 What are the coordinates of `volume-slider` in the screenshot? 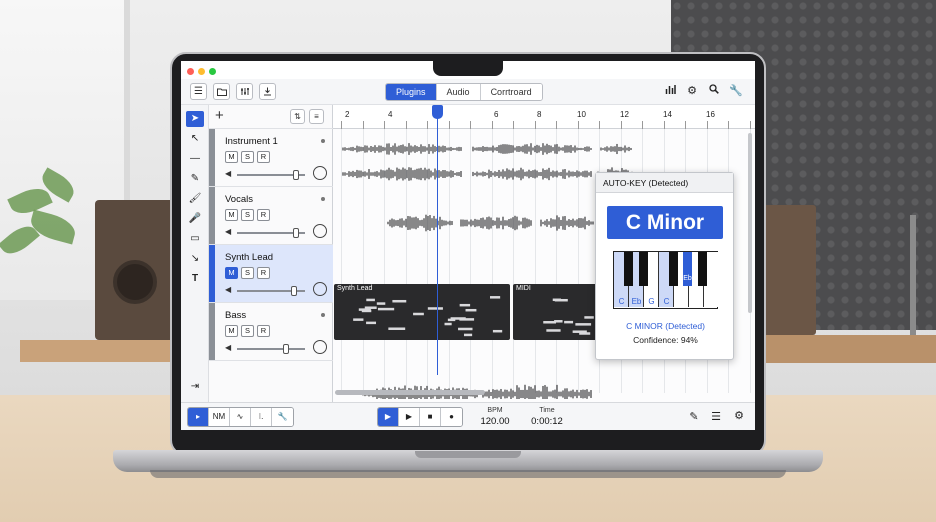 It's located at (271, 349).